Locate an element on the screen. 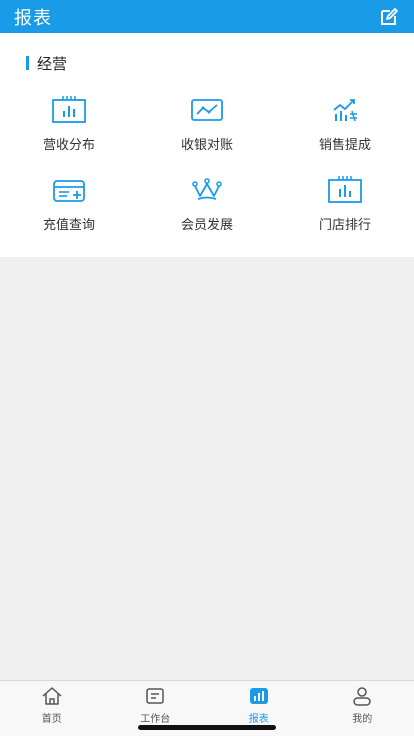  report-icon is located at coordinates (259, 696).